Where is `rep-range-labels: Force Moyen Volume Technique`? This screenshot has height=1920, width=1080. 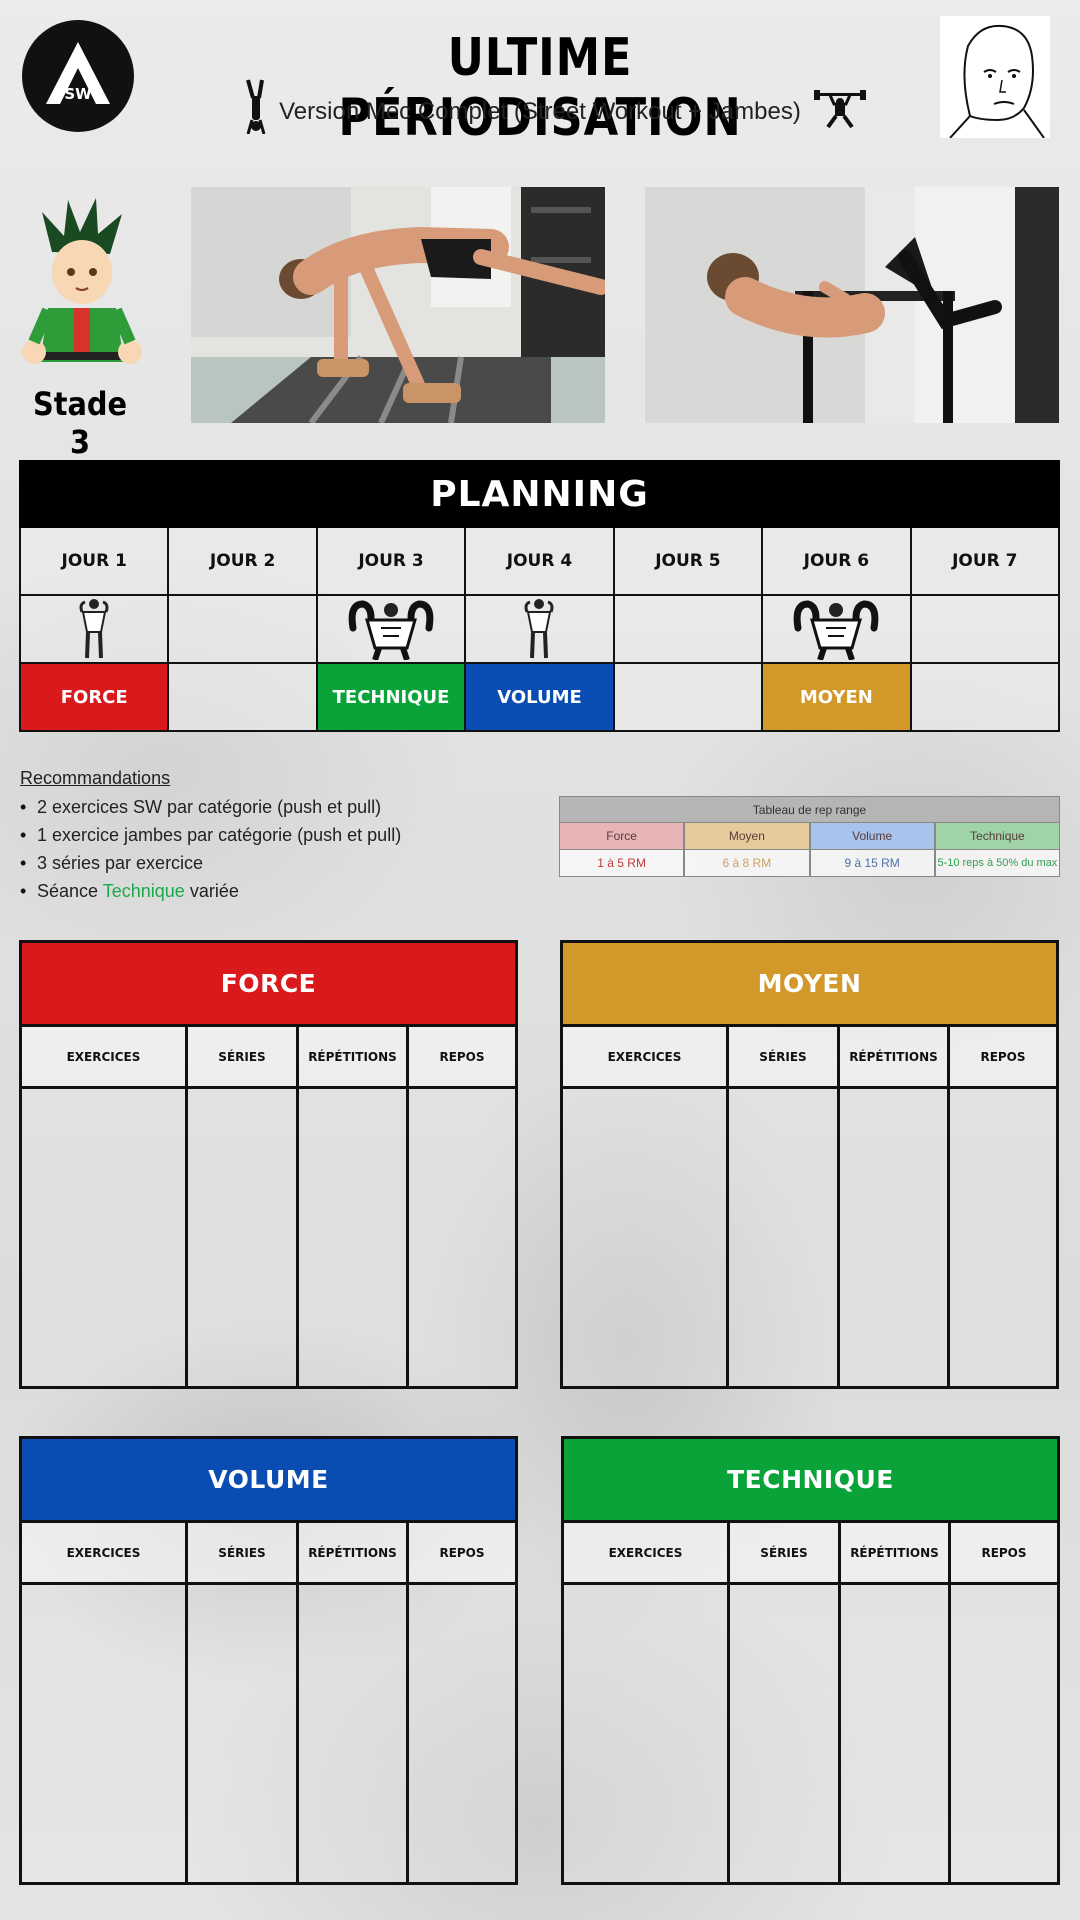
rep-range-labels: Force Moyen Volume Technique is located at coordinates (809, 836).